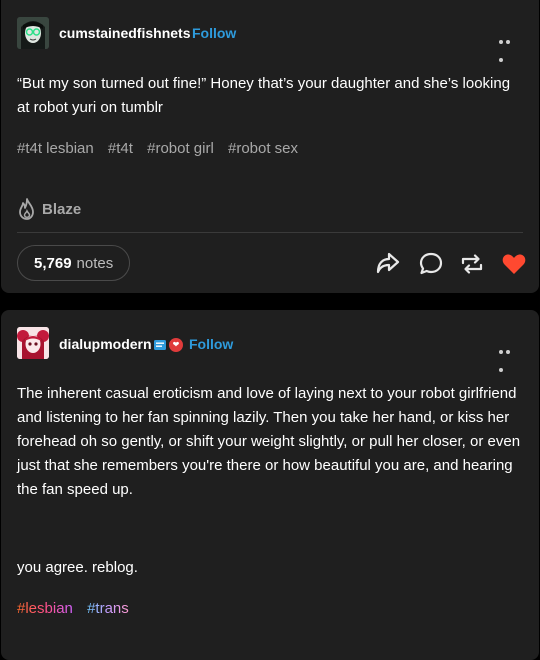 This screenshot has width=540, height=660. I want to click on post-text-secondary: you agree. reblog., so click(77, 567).